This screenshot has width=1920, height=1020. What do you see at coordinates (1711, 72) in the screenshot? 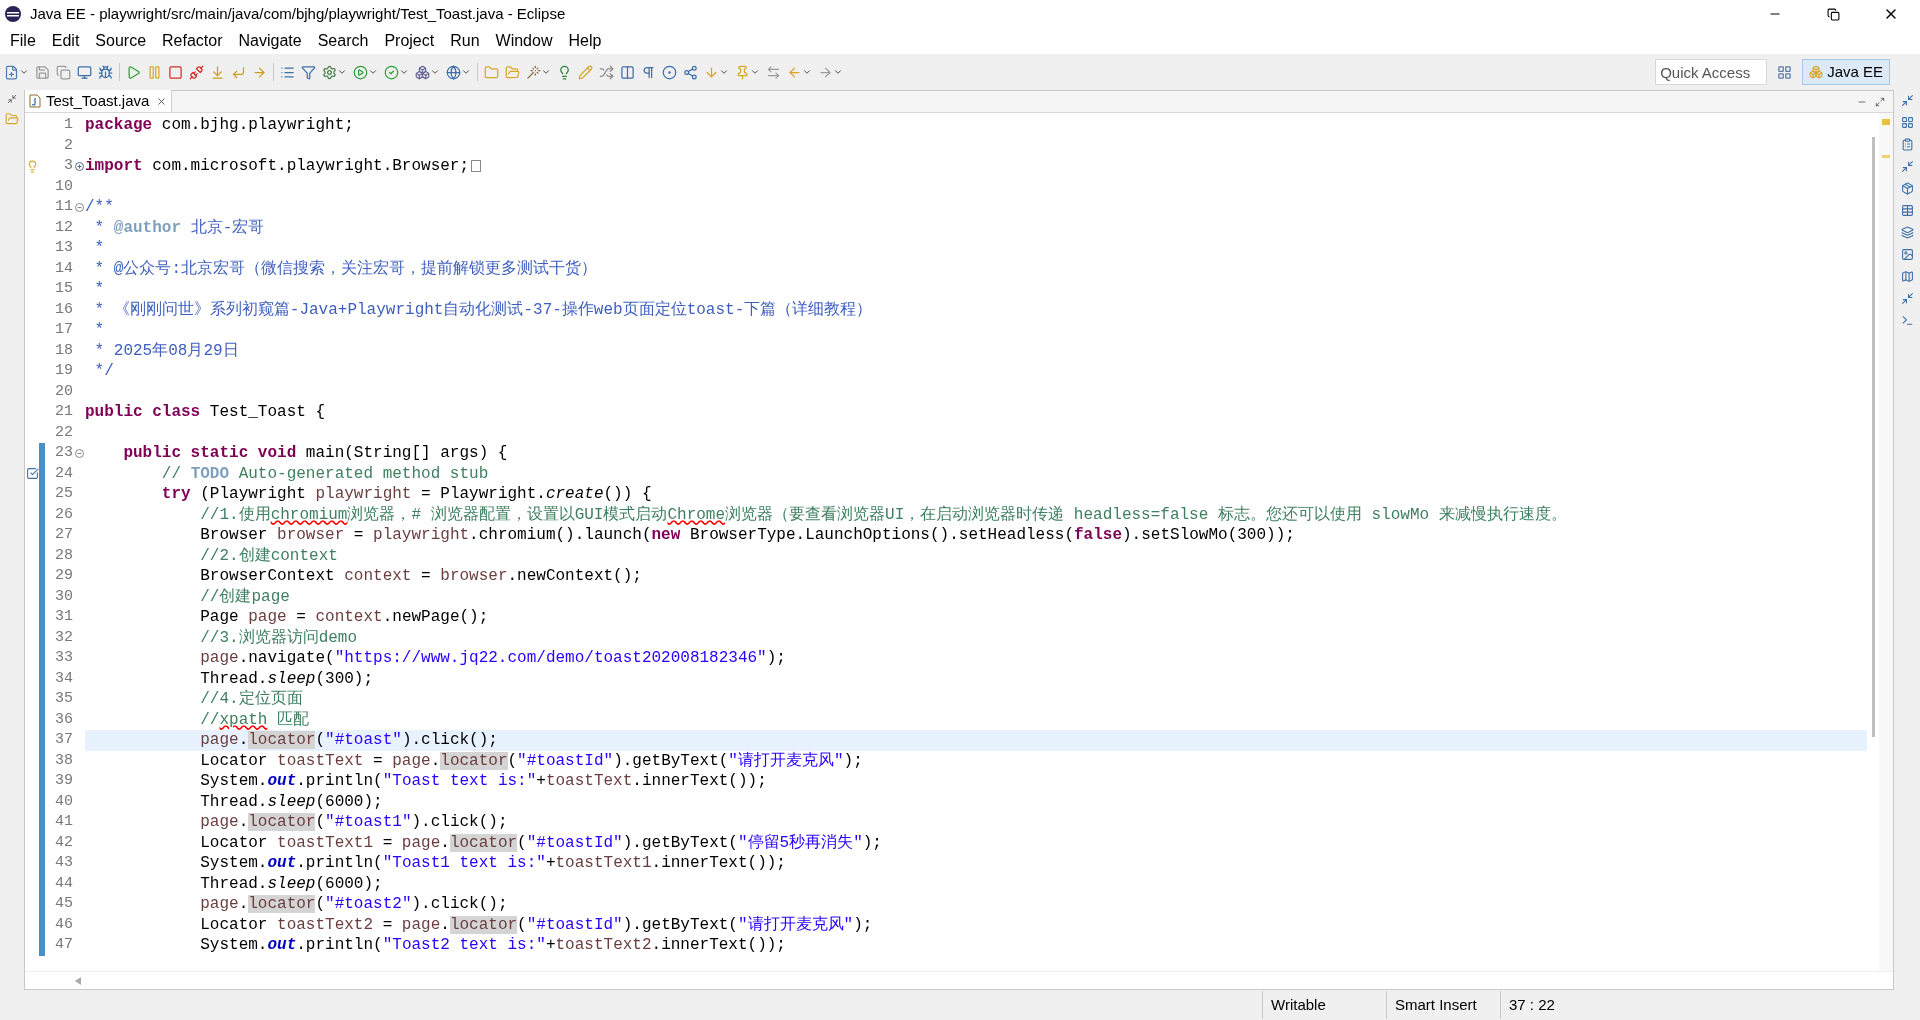
I see `quick-access-field: Quick Access` at bounding box center [1711, 72].